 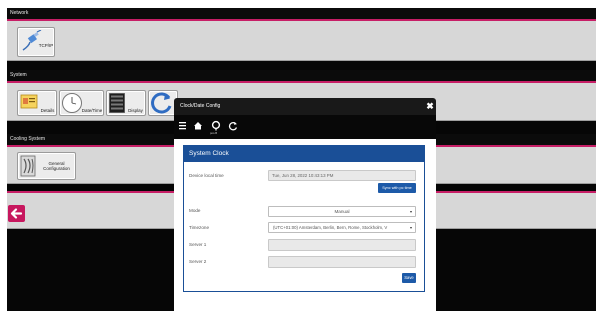 I want to click on section-title: System, so click(x=18, y=75).